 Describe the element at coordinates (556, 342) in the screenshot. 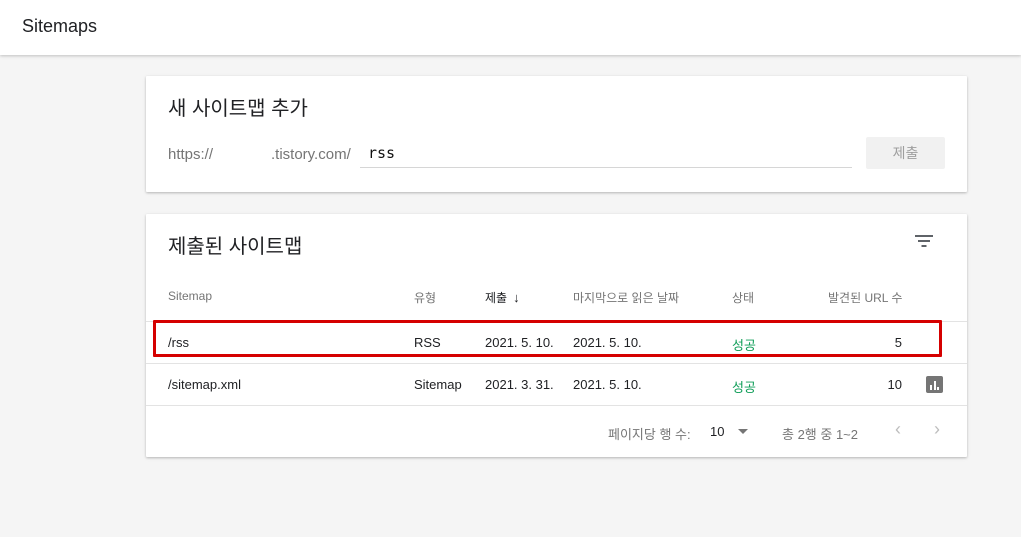

I see `table-row: /rss RSS 2021. 5. 10. 2021. 5. 10. 성공 5` at that location.